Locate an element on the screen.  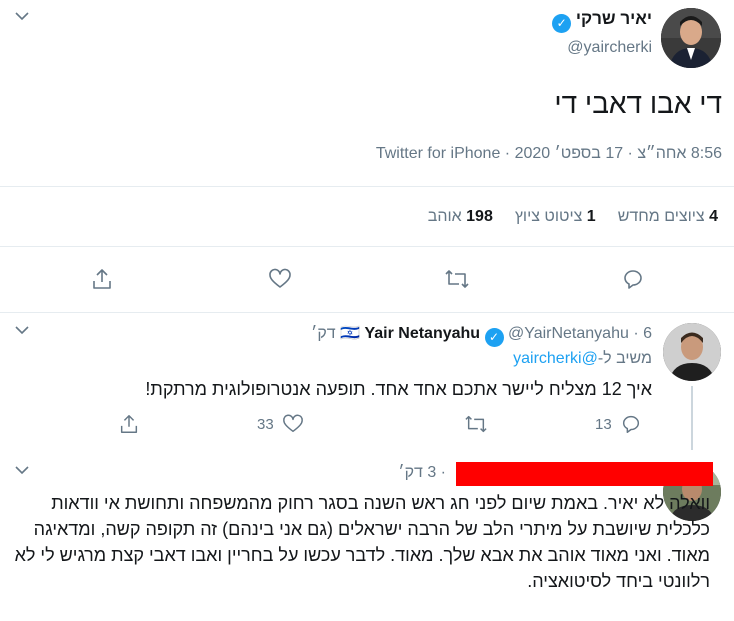
replying-to: משיב ל-@yaircherki is located at coordinates (582, 358).